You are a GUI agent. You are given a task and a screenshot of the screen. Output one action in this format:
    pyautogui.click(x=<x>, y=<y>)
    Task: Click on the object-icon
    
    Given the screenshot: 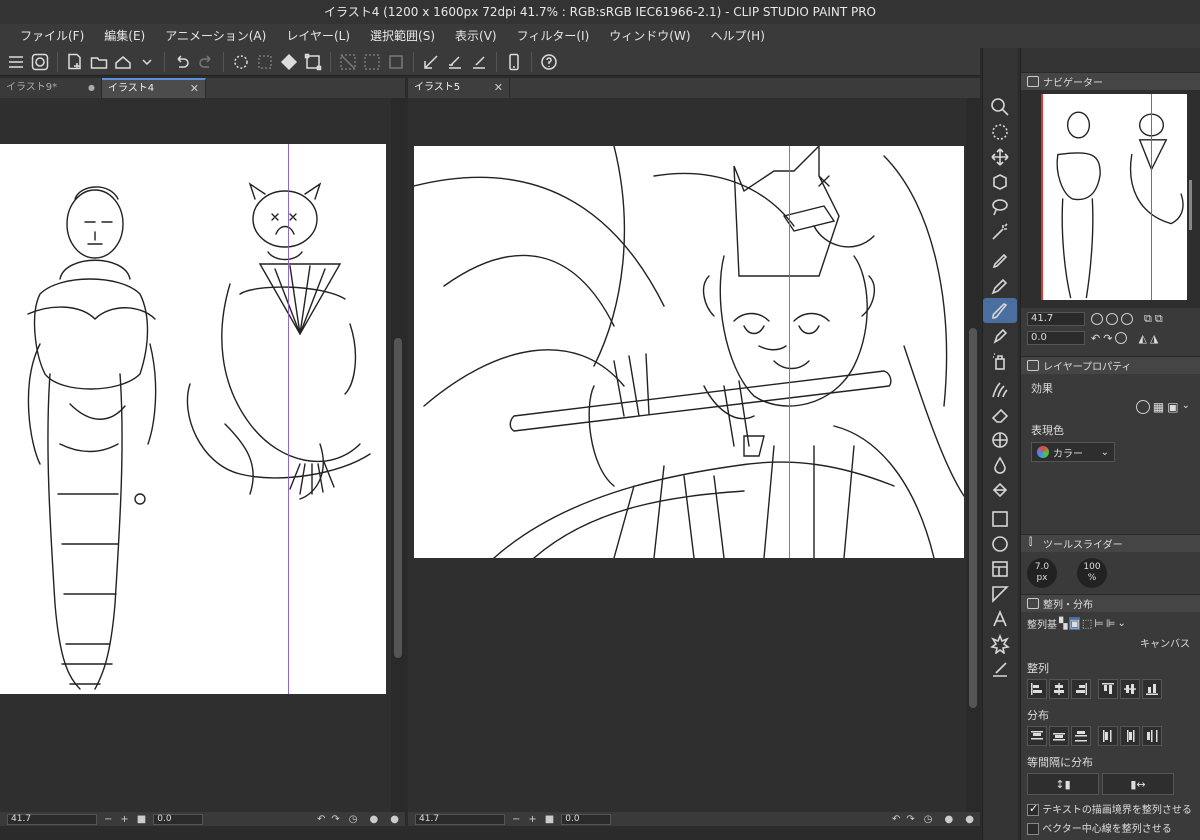 What is the action you would take?
    pyautogui.click(x=1000, y=181)
    